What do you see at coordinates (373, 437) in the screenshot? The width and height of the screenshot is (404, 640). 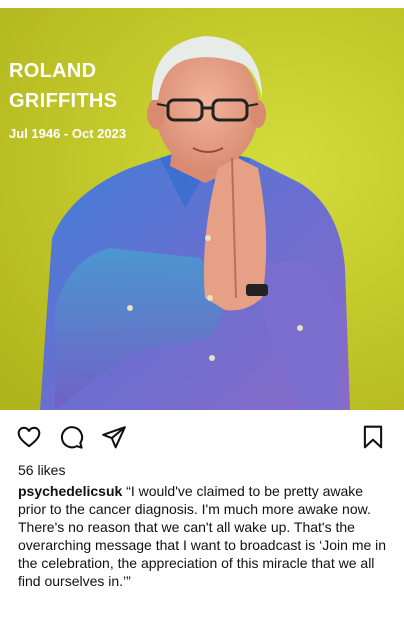 I see `bookmark-icon` at bounding box center [373, 437].